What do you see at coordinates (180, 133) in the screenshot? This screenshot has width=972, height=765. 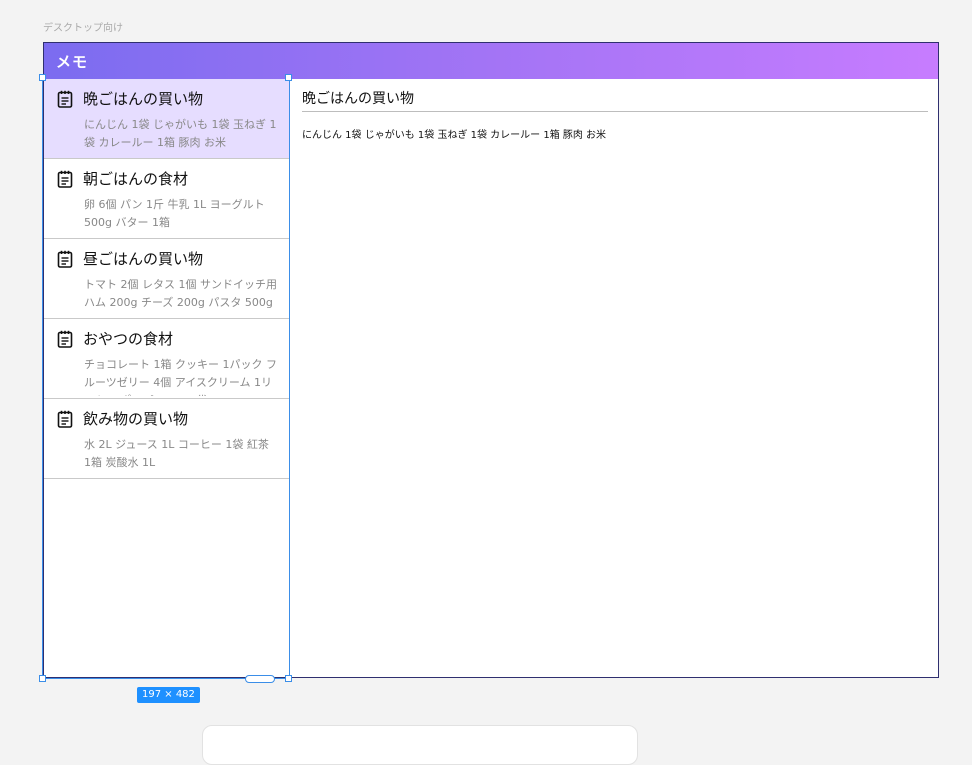 I see `memo-preview: にんじん 1袋 じゃがいも 1袋 玉ねぎ 1袋 カレールー 1箱 豚肉 お米` at bounding box center [180, 133].